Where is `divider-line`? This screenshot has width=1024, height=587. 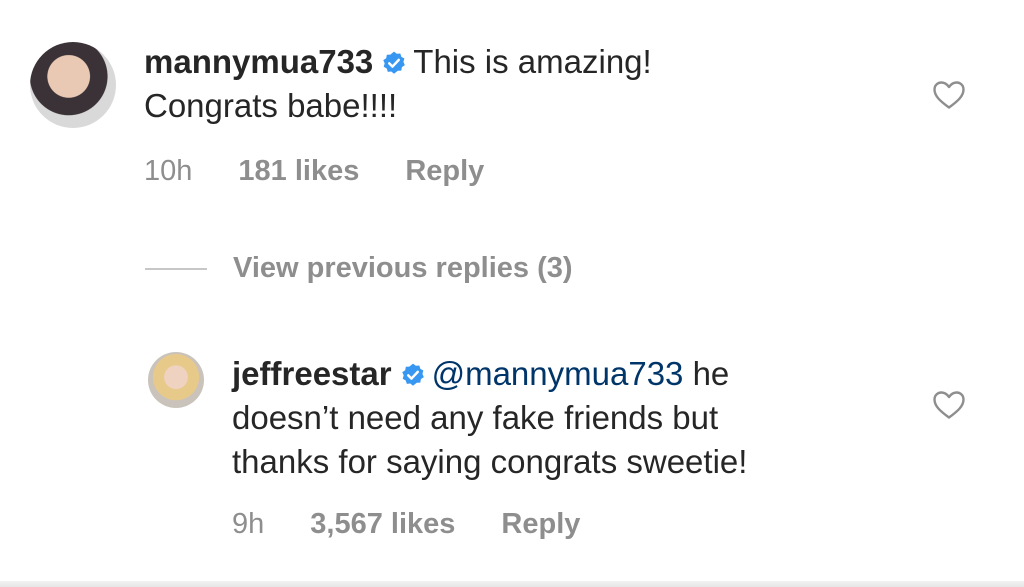
divider-line is located at coordinates (176, 268).